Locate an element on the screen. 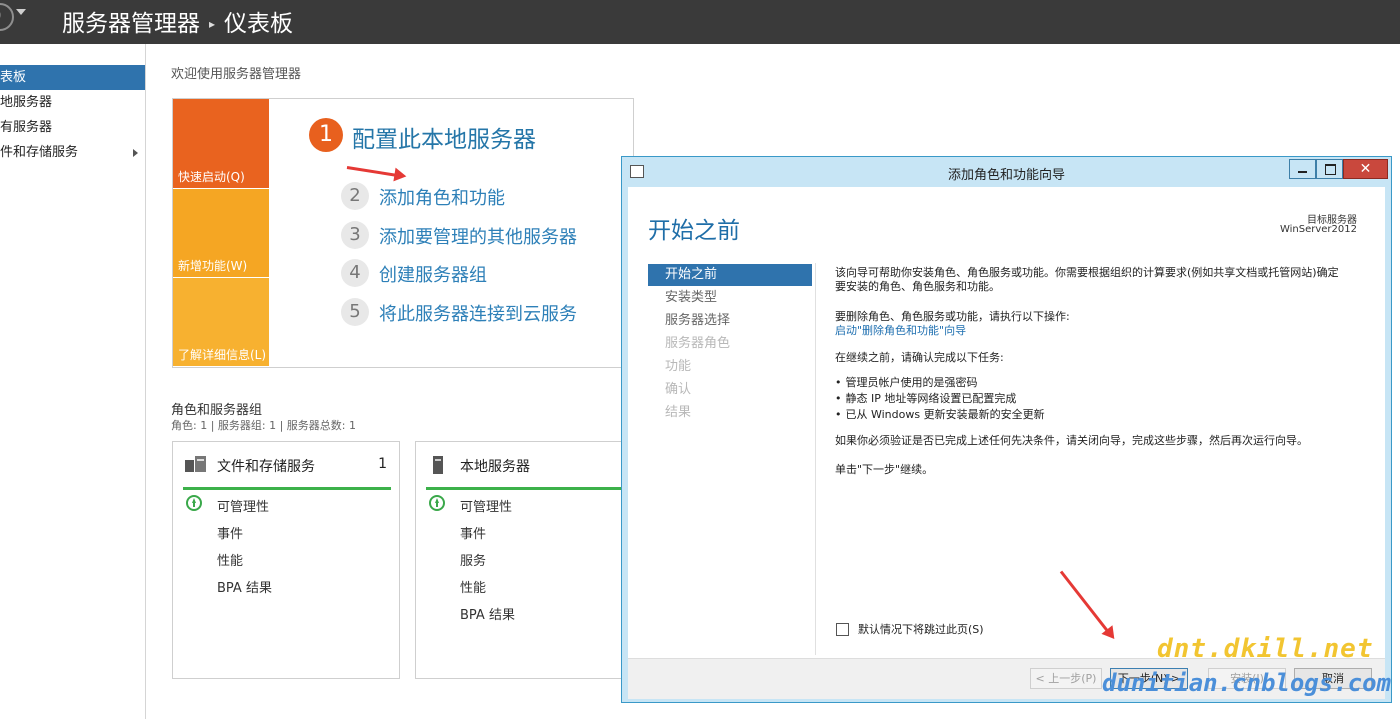 Image resolution: width=1400 pixels, height=719 pixels. roles-summary: 角色: 1 | 服务器组: 1 | 服务器总数: 1 is located at coordinates (264, 425).